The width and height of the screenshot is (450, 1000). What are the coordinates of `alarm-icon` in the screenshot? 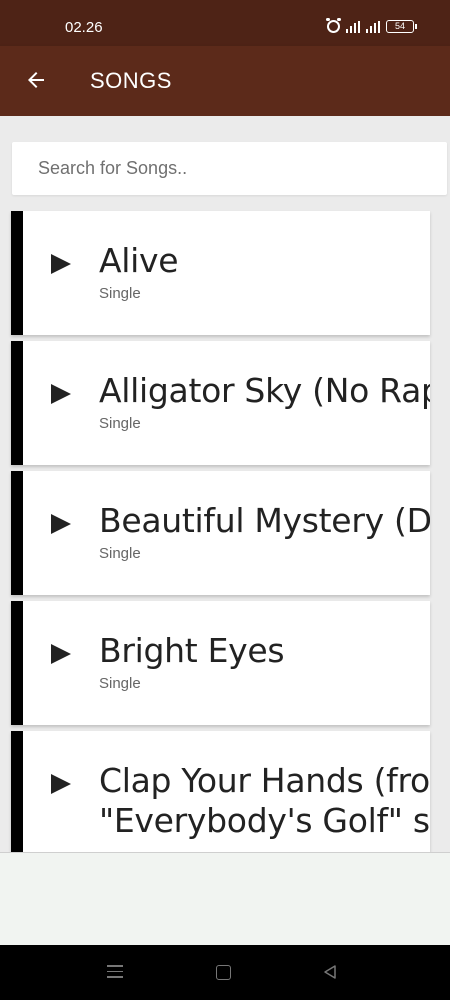 It's located at (333, 25).